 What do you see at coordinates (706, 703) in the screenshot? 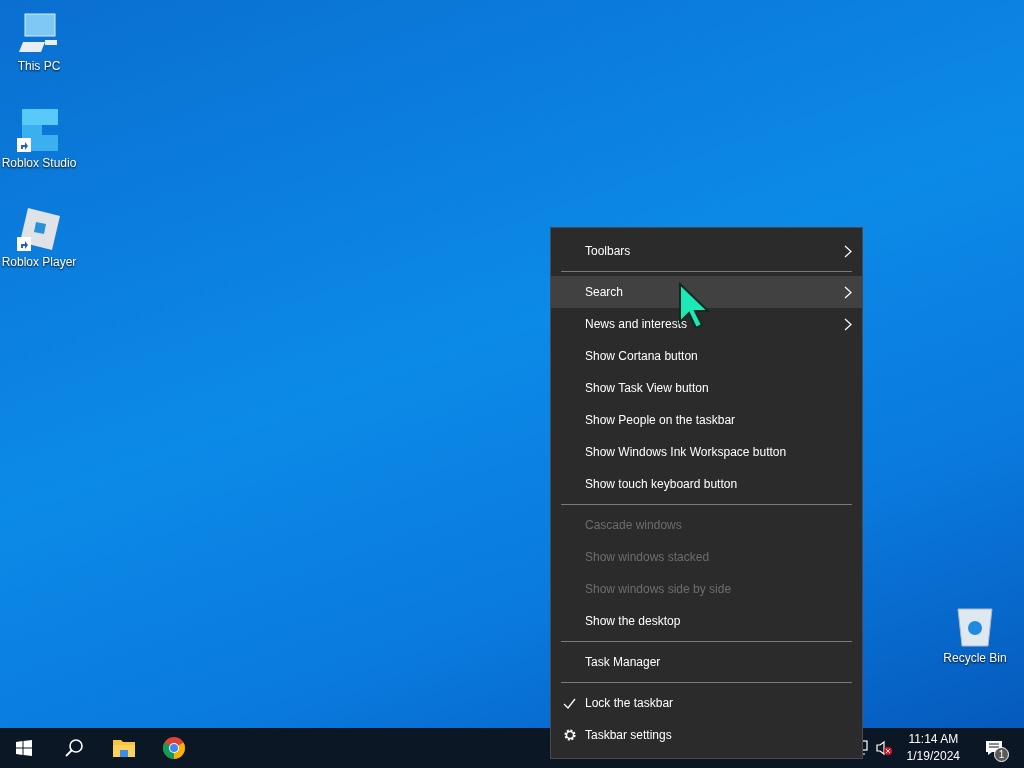
I see `menu-item: Lock the taskbar` at bounding box center [706, 703].